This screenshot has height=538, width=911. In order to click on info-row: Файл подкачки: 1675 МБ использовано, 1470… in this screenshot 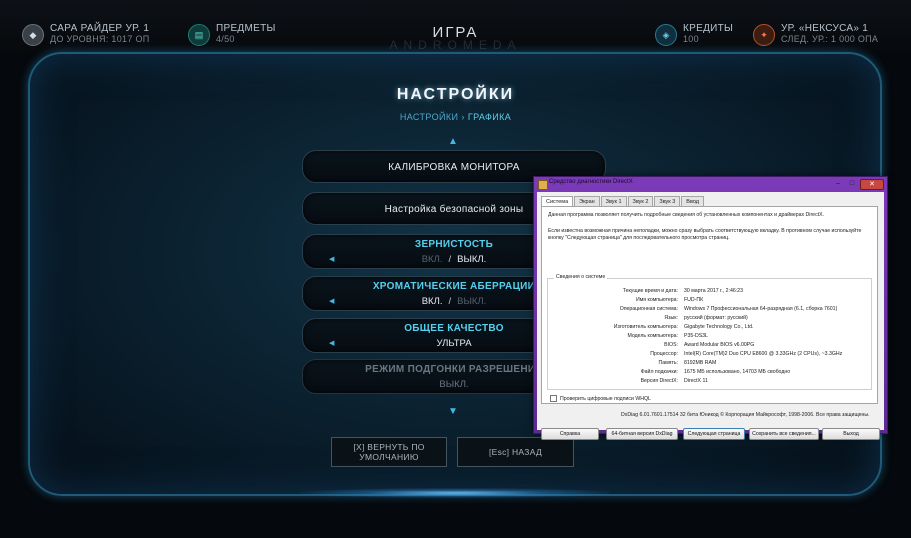, I will do `click(715, 372)`.